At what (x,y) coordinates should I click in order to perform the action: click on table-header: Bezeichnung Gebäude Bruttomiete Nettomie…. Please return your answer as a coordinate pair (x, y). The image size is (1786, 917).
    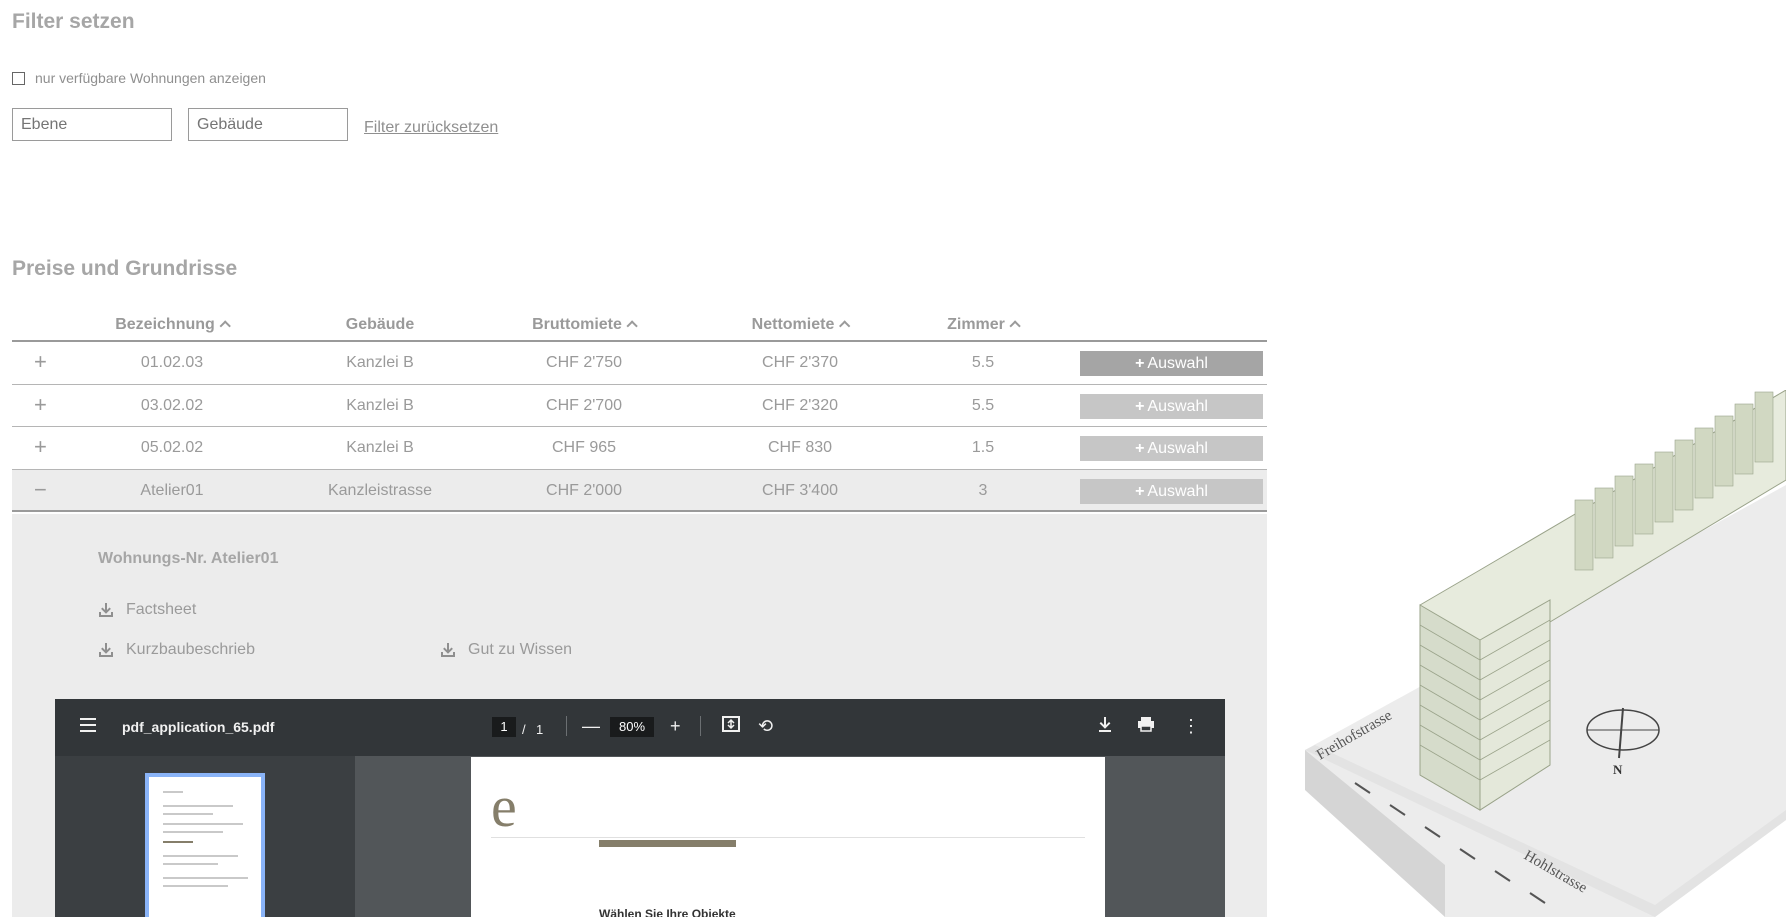
    Looking at the image, I should click on (639, 326).